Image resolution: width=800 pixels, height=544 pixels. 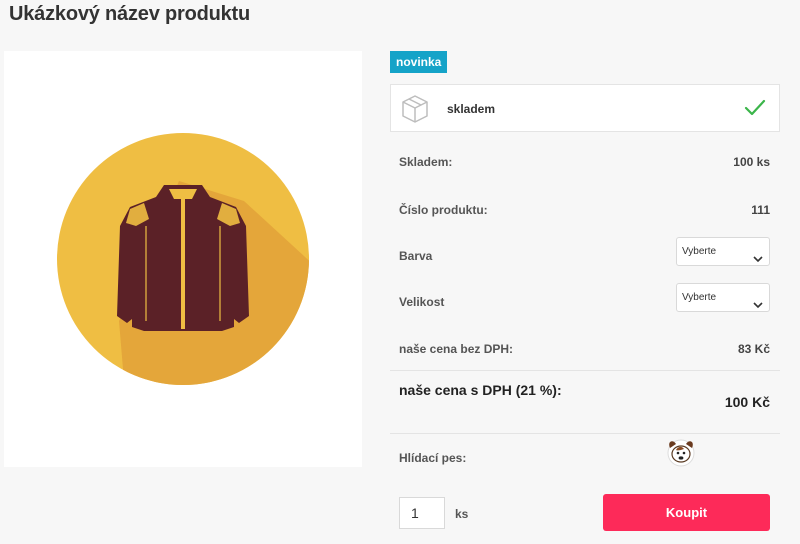 I want to click on product-code-row: Číslo produktu: 111, so click(x=584, y=210).